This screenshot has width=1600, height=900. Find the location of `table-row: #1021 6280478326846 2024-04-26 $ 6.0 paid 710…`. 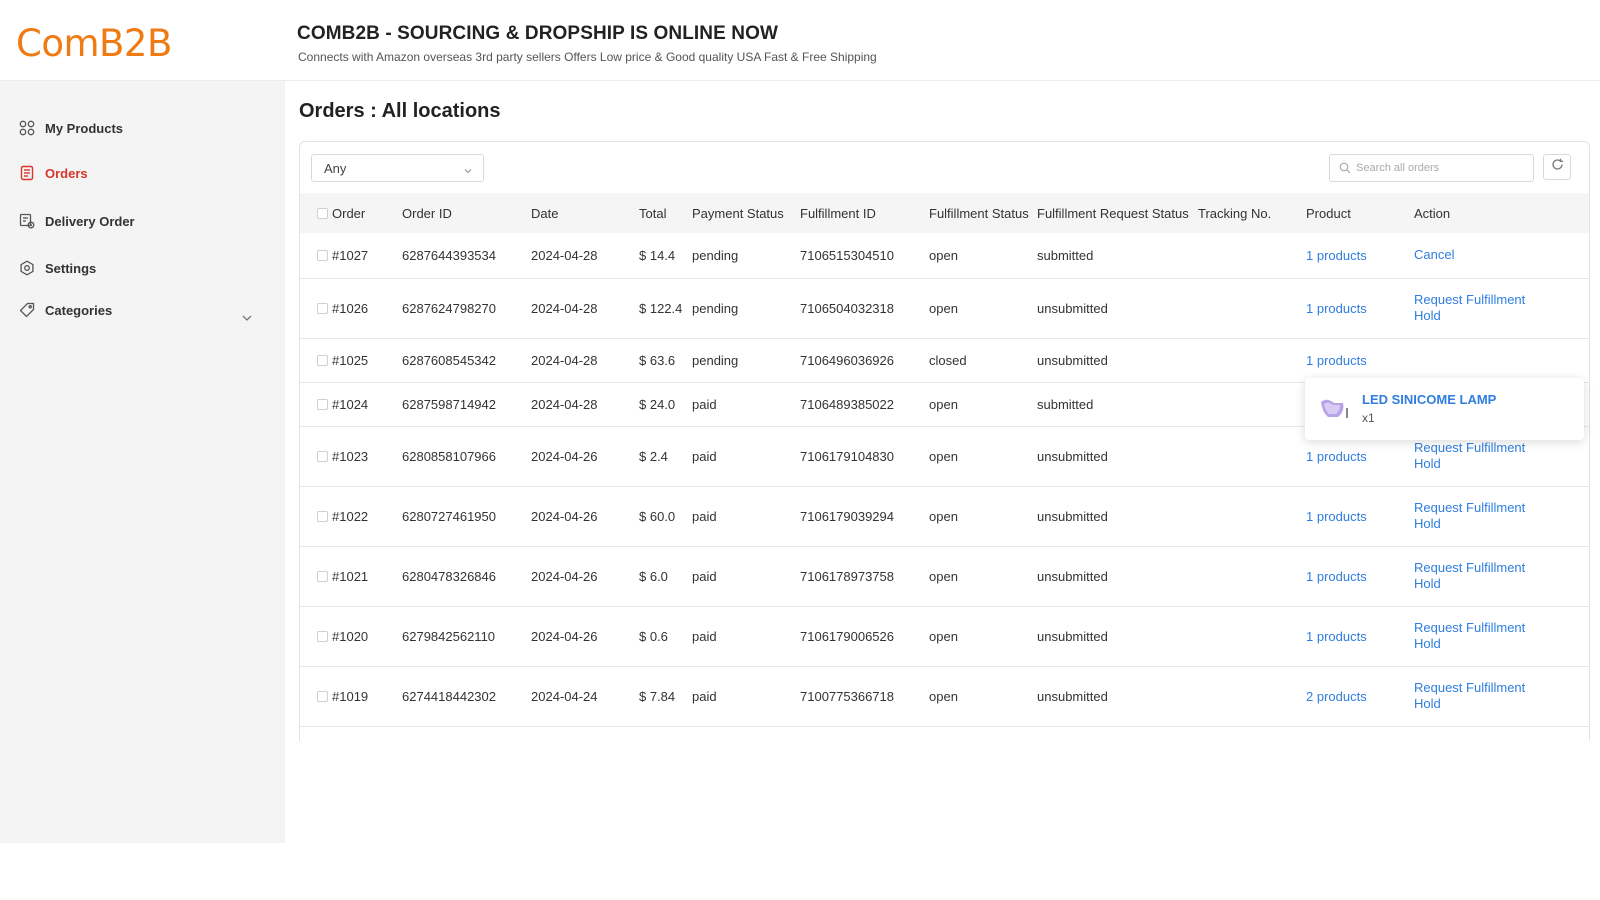

table-row: #1021 6280478326846 2024-04-26 $ 6.0 paid 710… is located at coordinates (944, 576).